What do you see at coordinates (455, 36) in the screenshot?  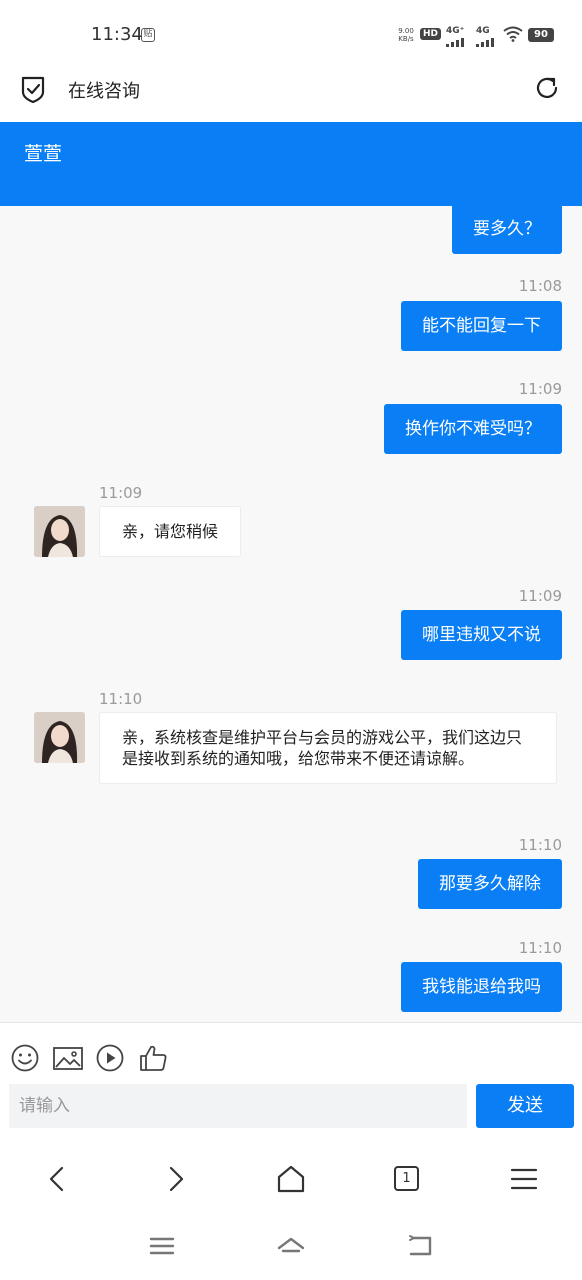 I see `signal-sim1-icon: 4G⁺` at bounding box center [455, 36].